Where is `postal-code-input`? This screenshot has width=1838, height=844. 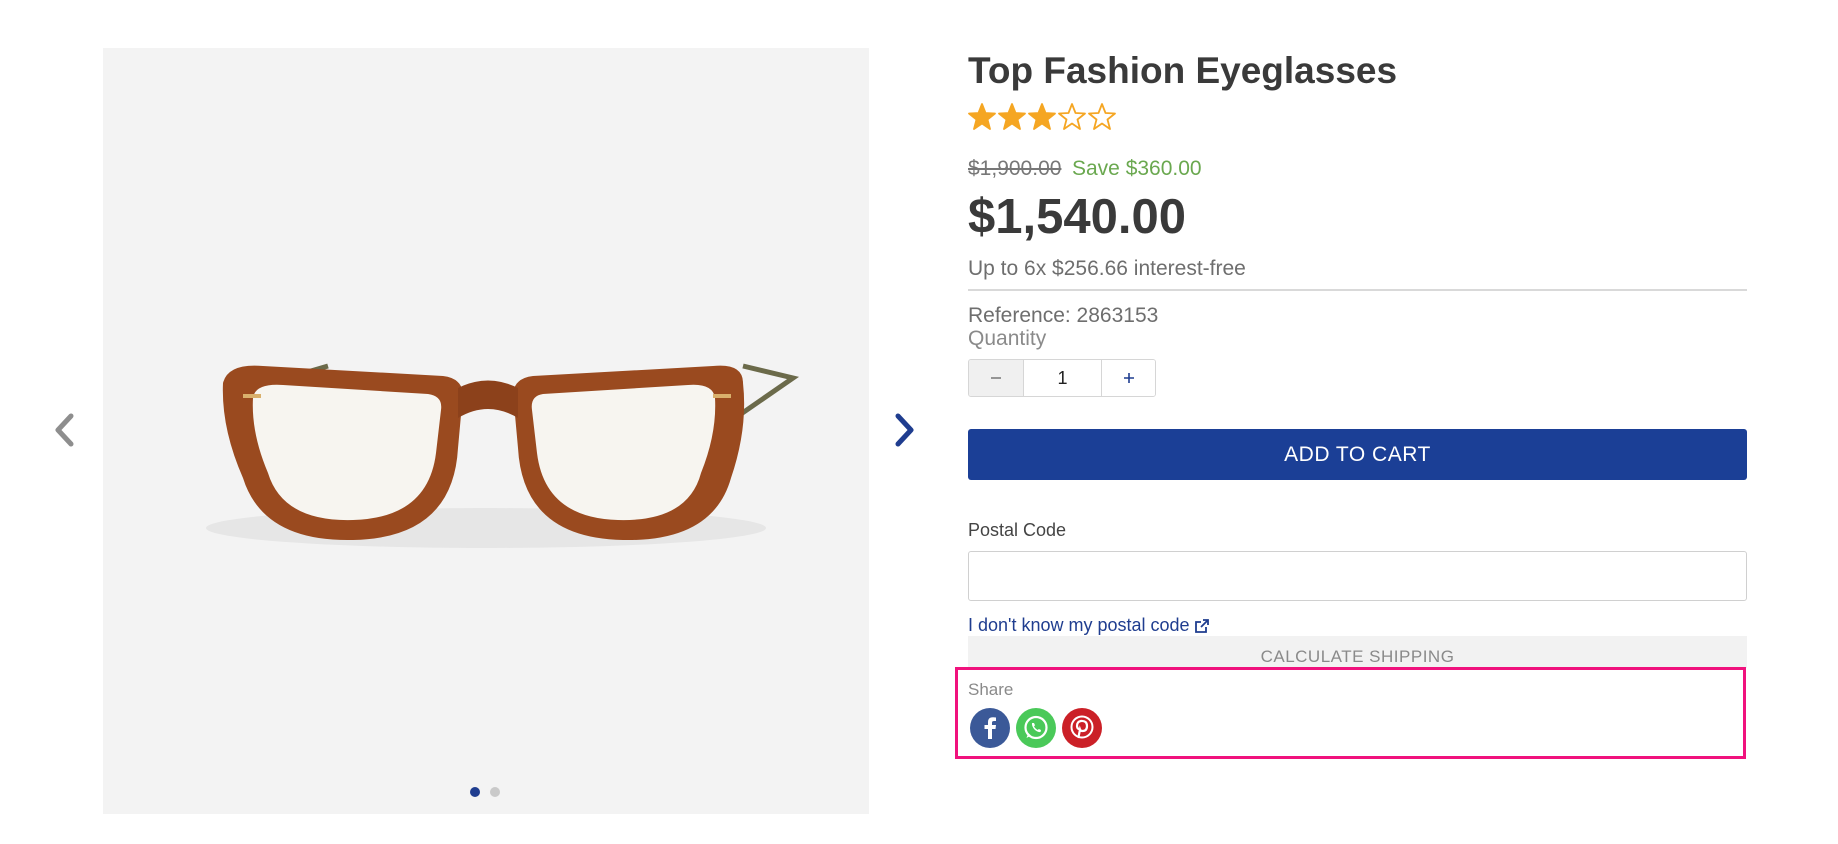 postal-code-input is located at coordinates (1357, 576).